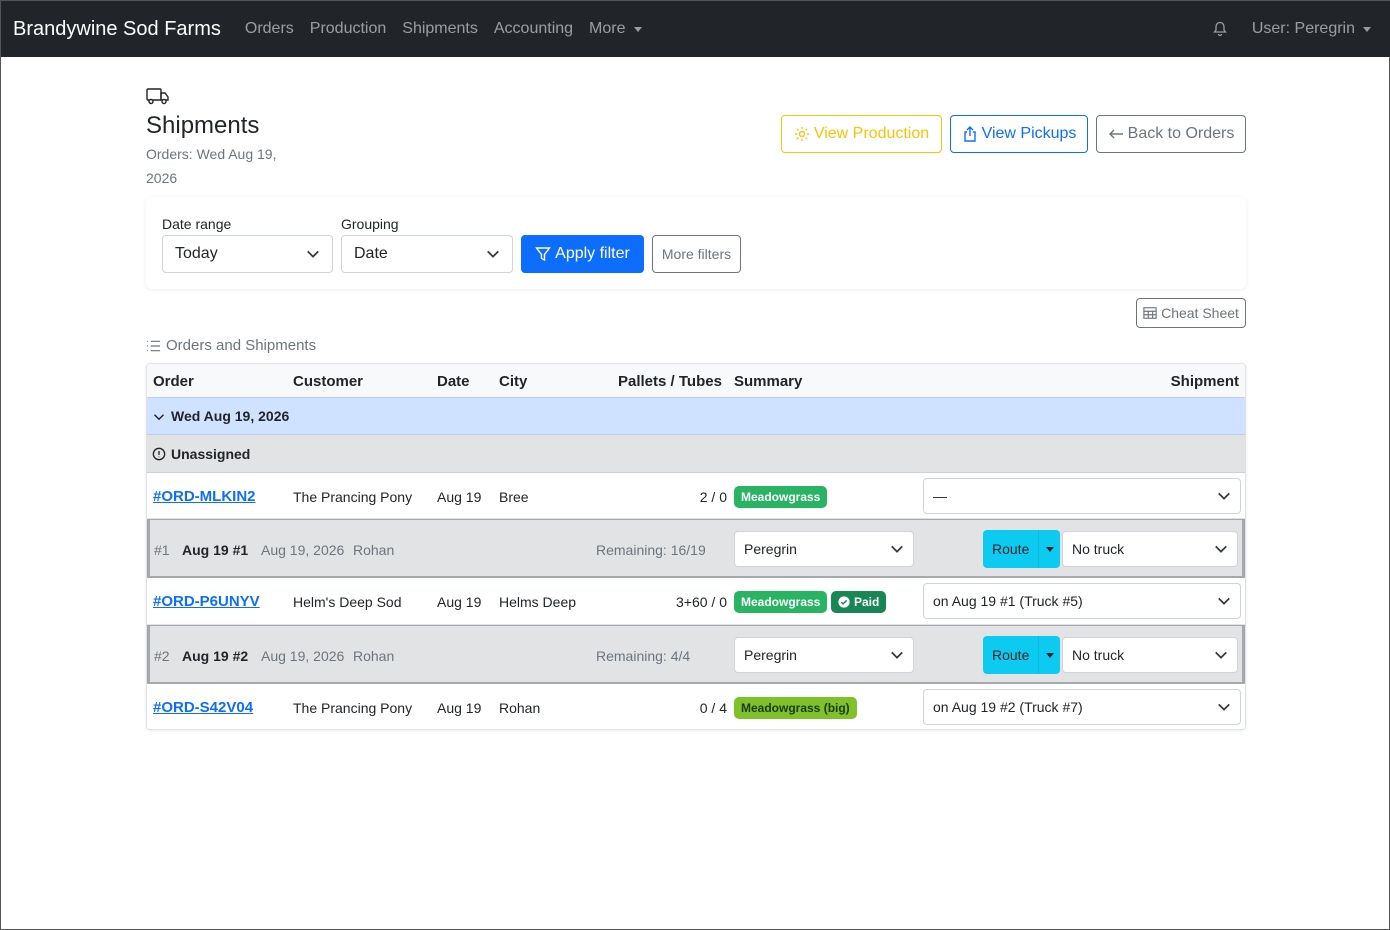 The width and height of the screenshot is (1390, 930). I want to click on date-range-label: Date range, so click(197, 224).